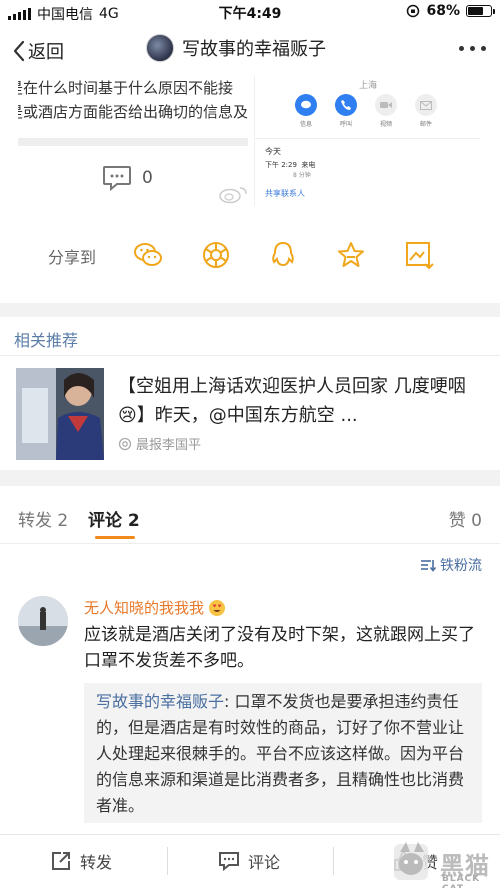 The image size is (500, 888). What do you see at coordinates (250, 355) in the screenshot?
I see `related-divider` at bounding box center [250, 355].